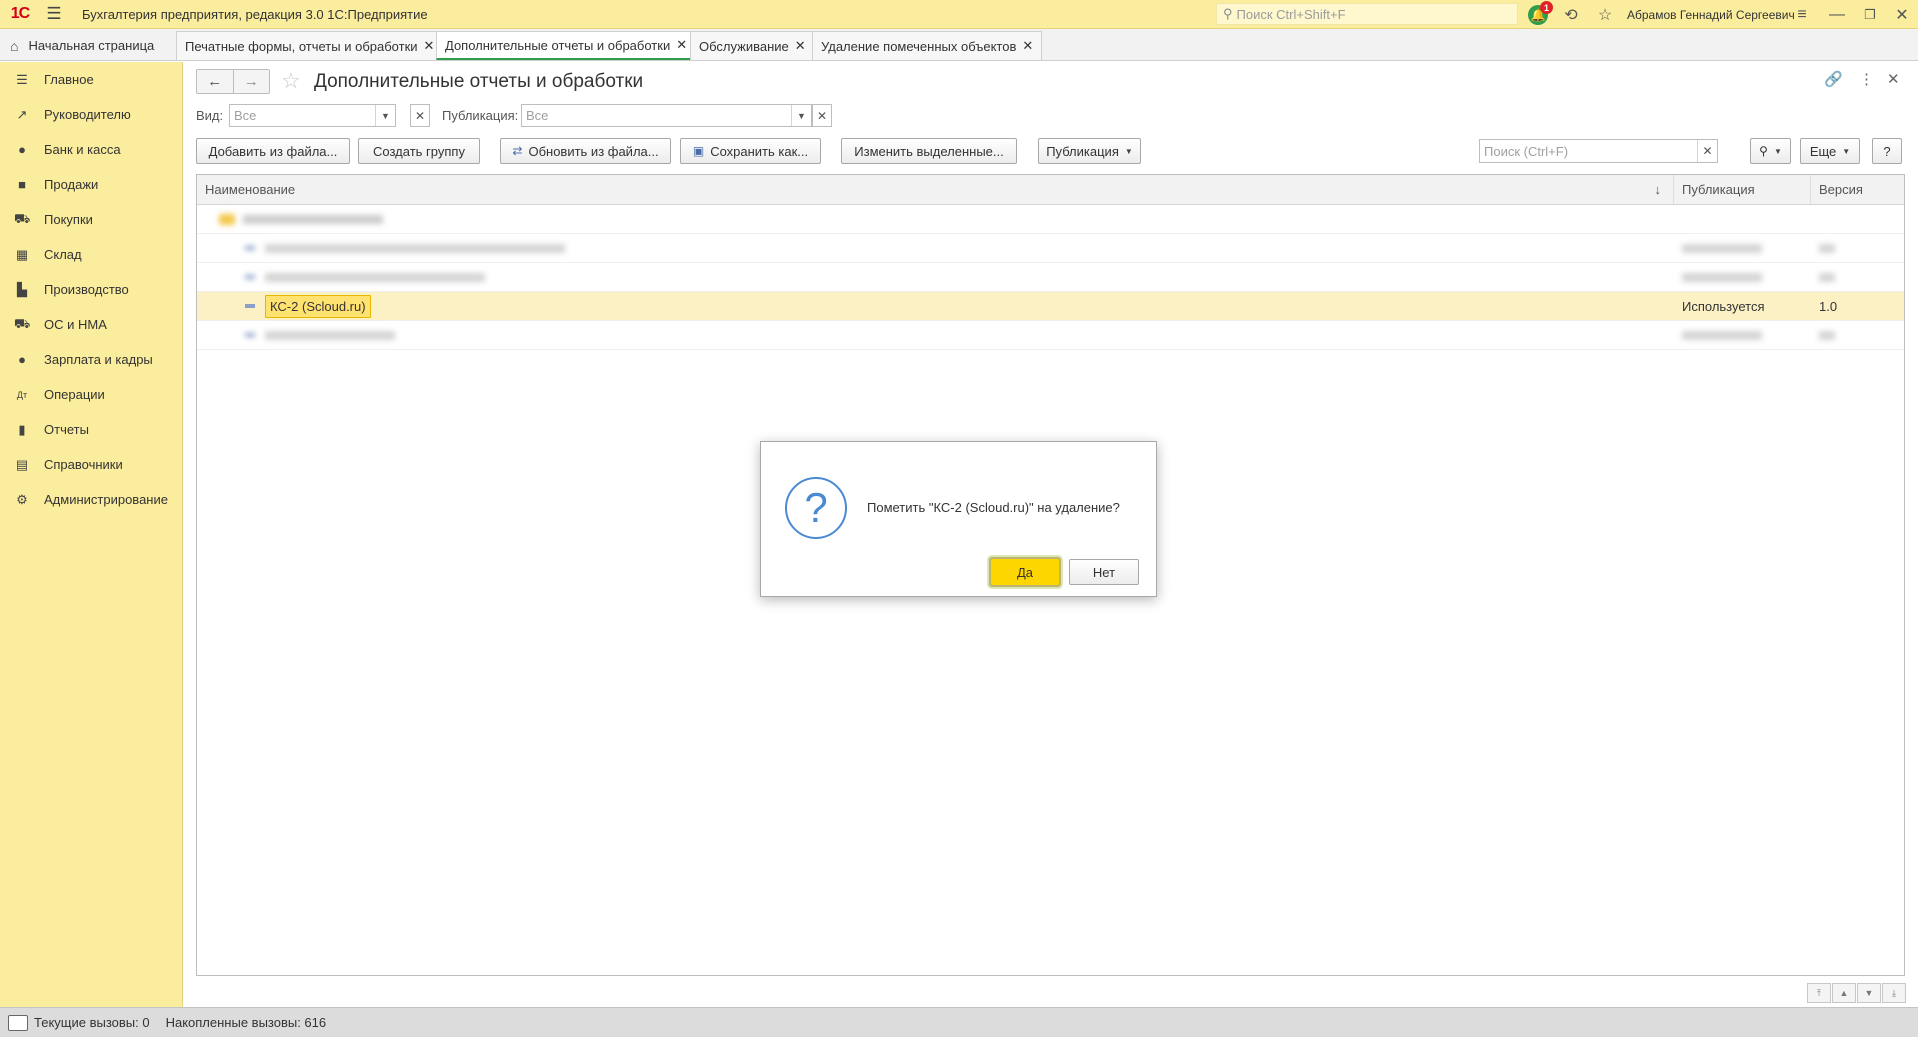  Describe the element at coordinates (1571, 14) in the screenshot. I see `history-icon: ⟲` at that location.